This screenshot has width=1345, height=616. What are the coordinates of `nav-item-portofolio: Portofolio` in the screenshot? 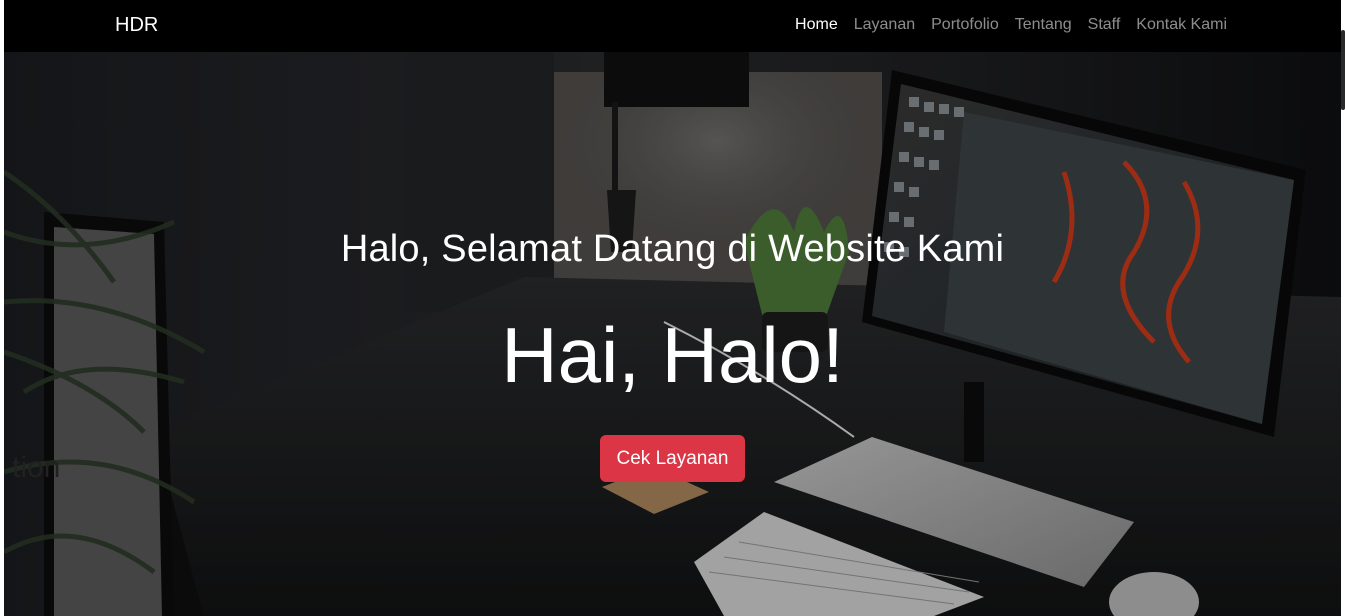 It's located at (965, 24).